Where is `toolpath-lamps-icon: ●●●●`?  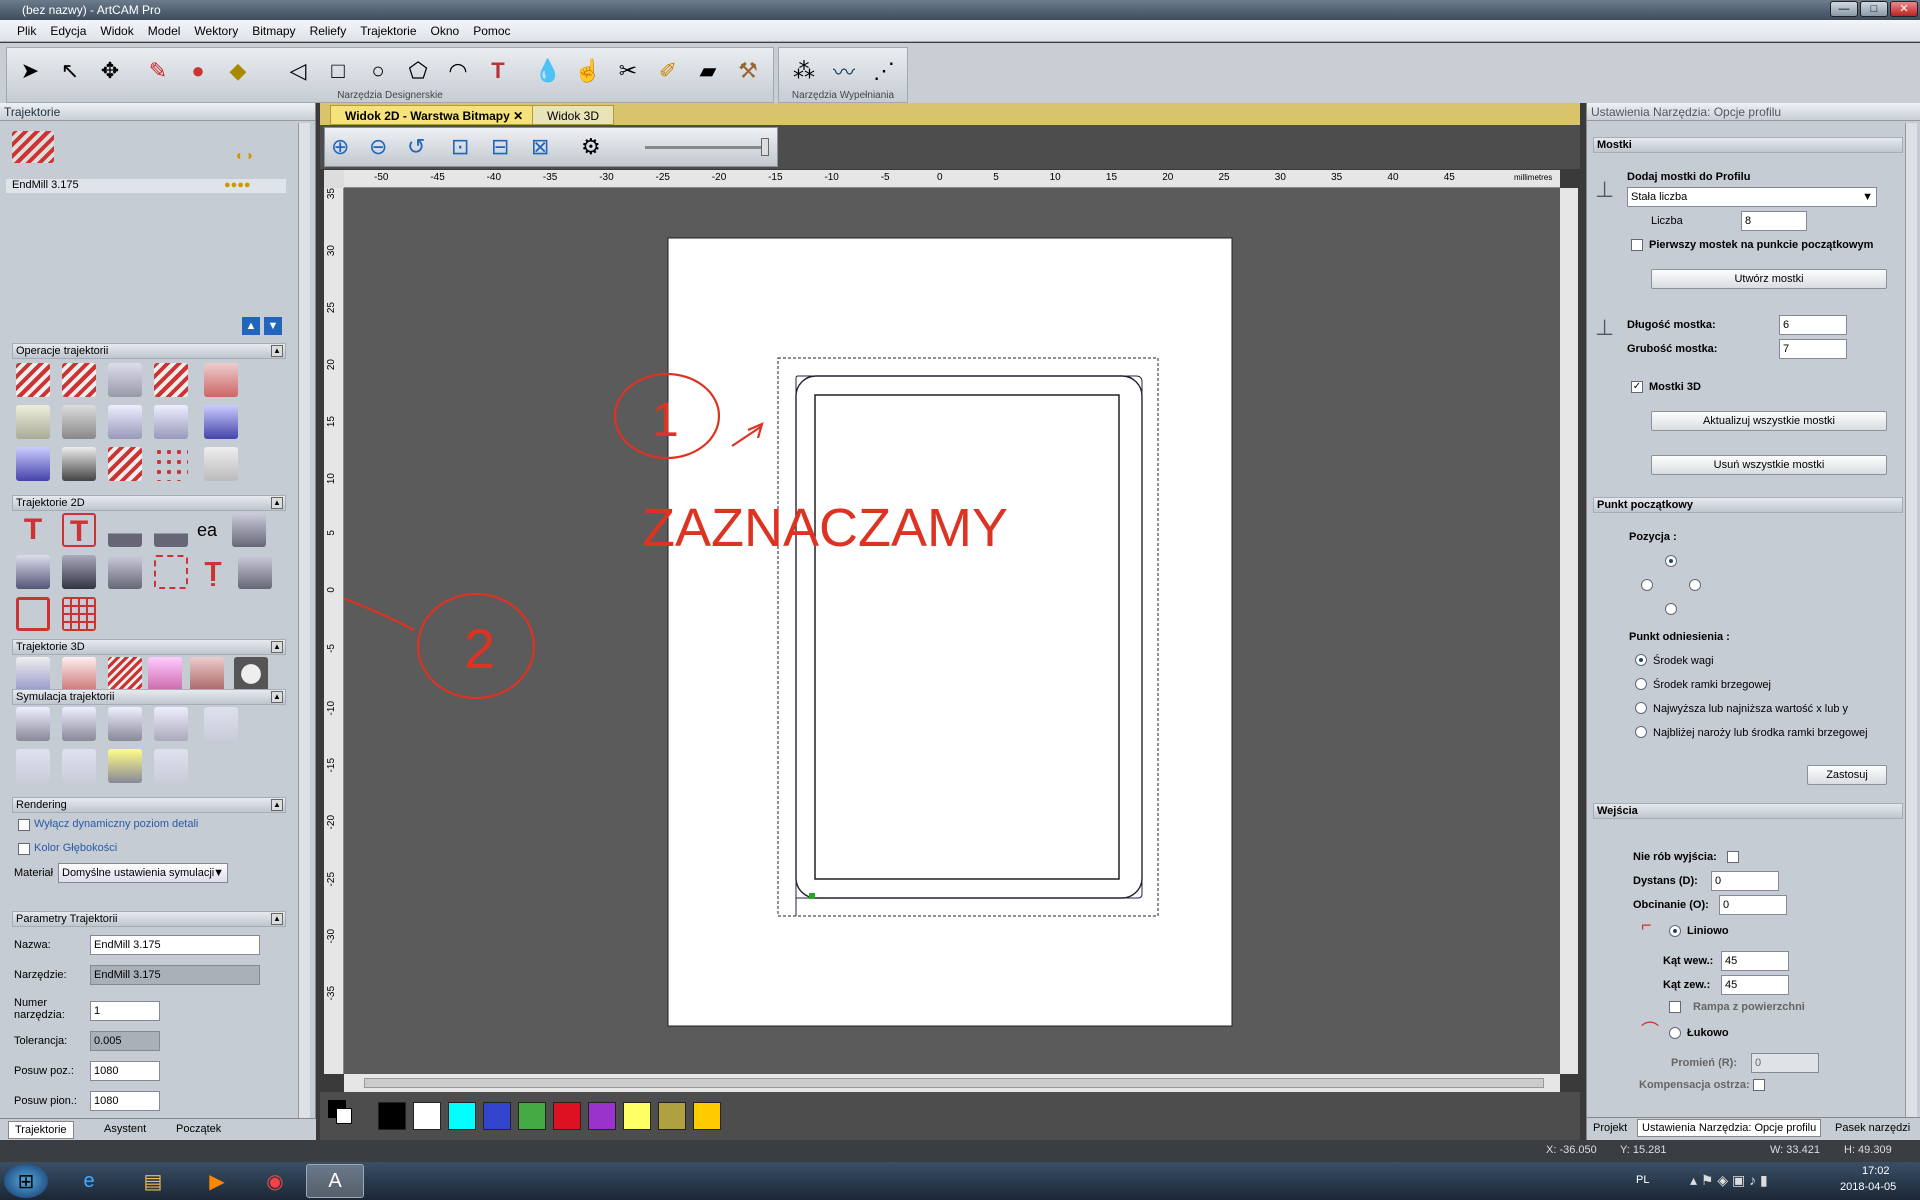 toolpath-lamps-icon: ●●●● is located at coordinates (237, 185).